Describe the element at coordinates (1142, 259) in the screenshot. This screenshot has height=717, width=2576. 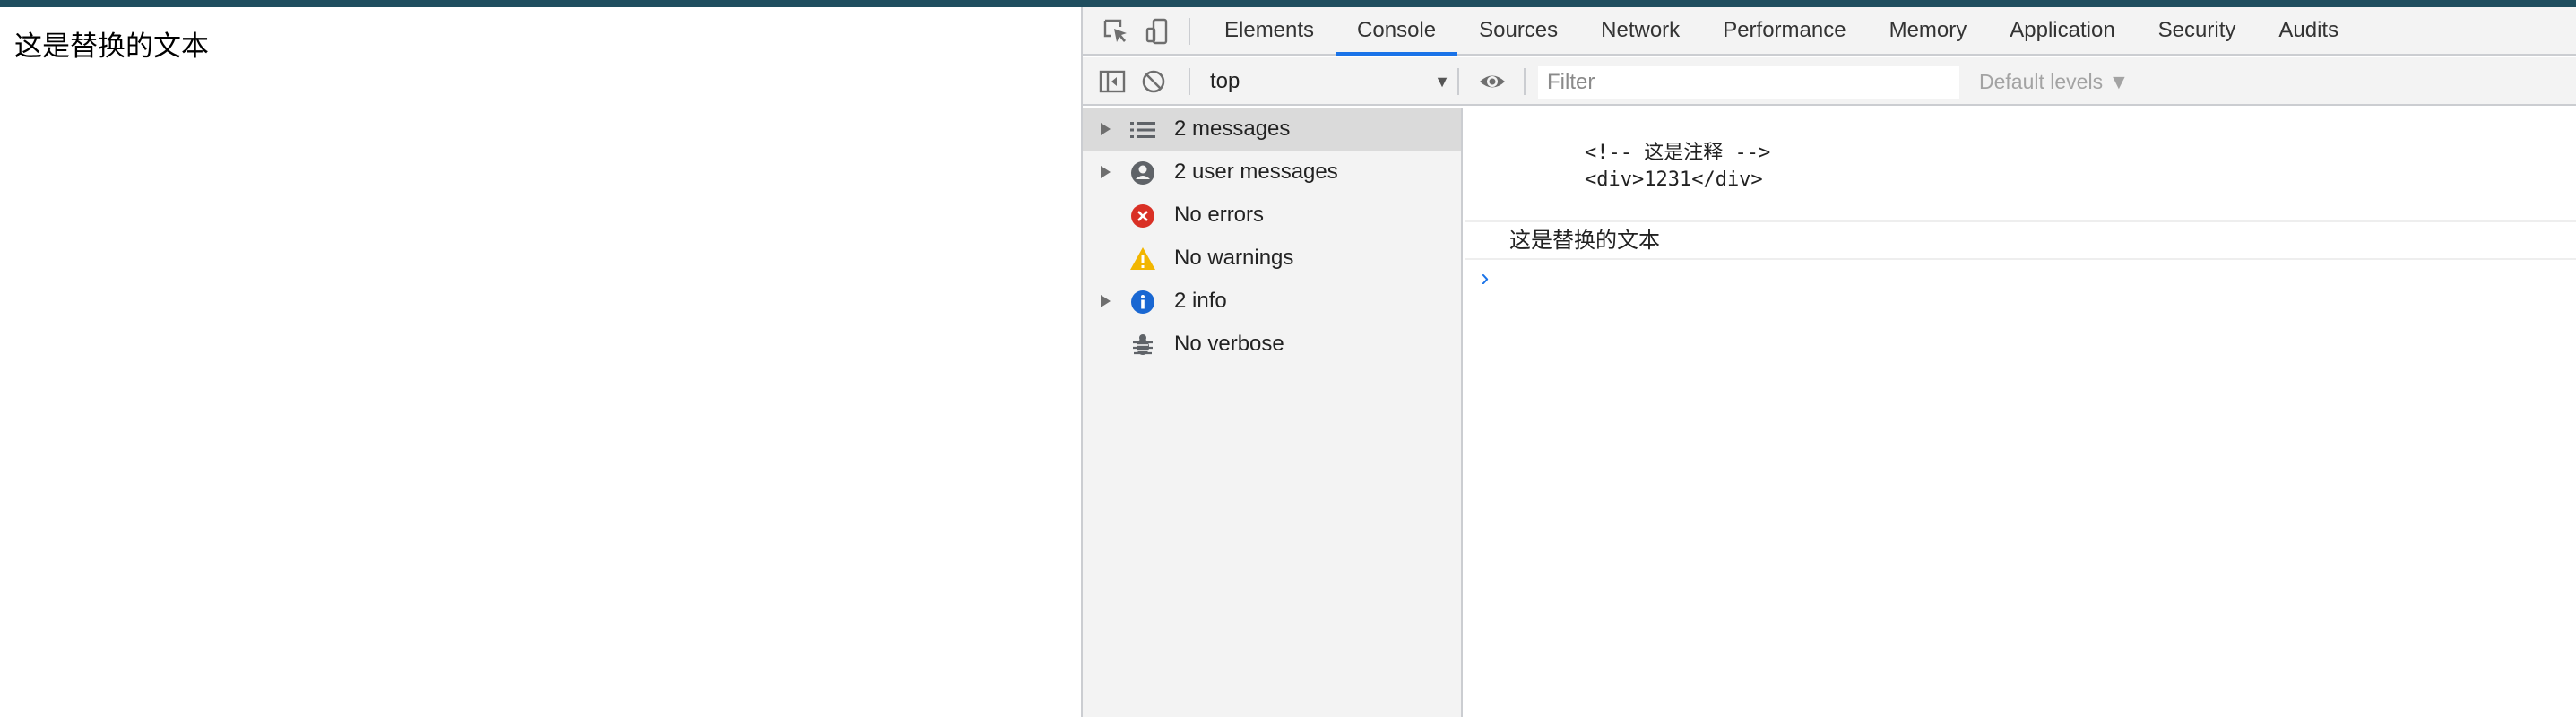
I see `warning-icon` at that location.